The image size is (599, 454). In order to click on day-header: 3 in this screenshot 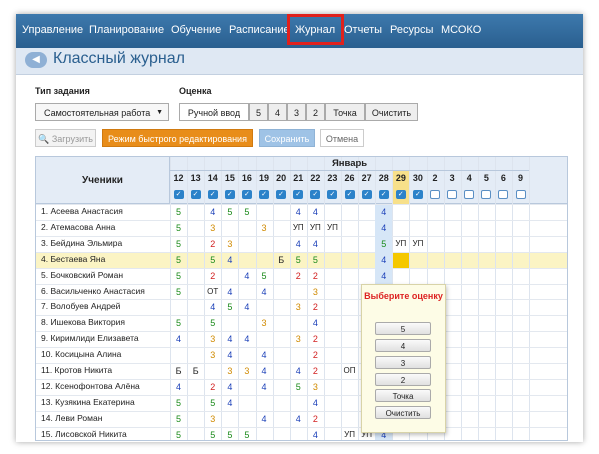, I will do `click(452, 178)`.